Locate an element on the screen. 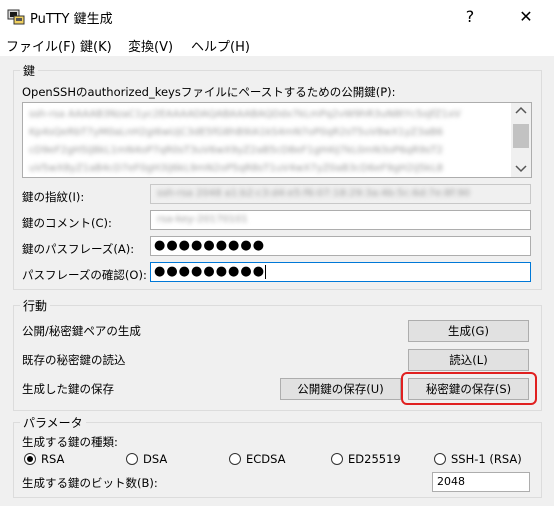 This screenshot has width=554, height=506. actions-group-legend: 行動 is located at coordinates (35, 306).